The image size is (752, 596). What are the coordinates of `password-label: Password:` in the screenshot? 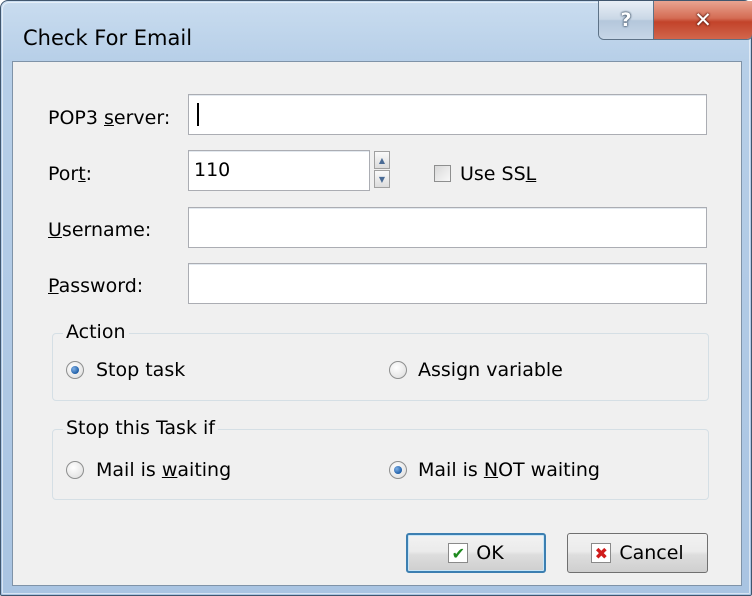 It's located at (96, 286).